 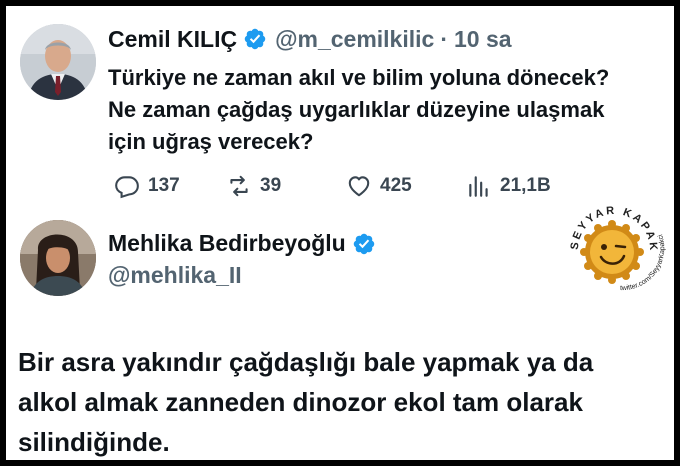 I want to click on retweet-count: 39, so click(x=271, y=185).